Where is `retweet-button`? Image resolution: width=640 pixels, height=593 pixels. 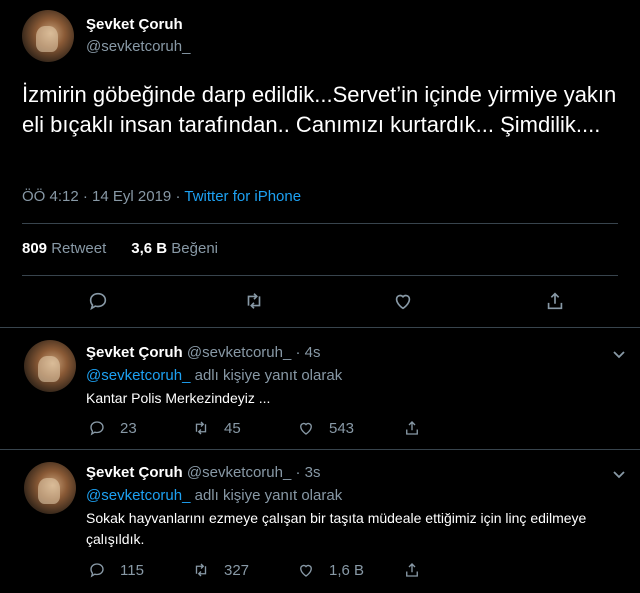 retweet-button is located at coordinates (254, 301).